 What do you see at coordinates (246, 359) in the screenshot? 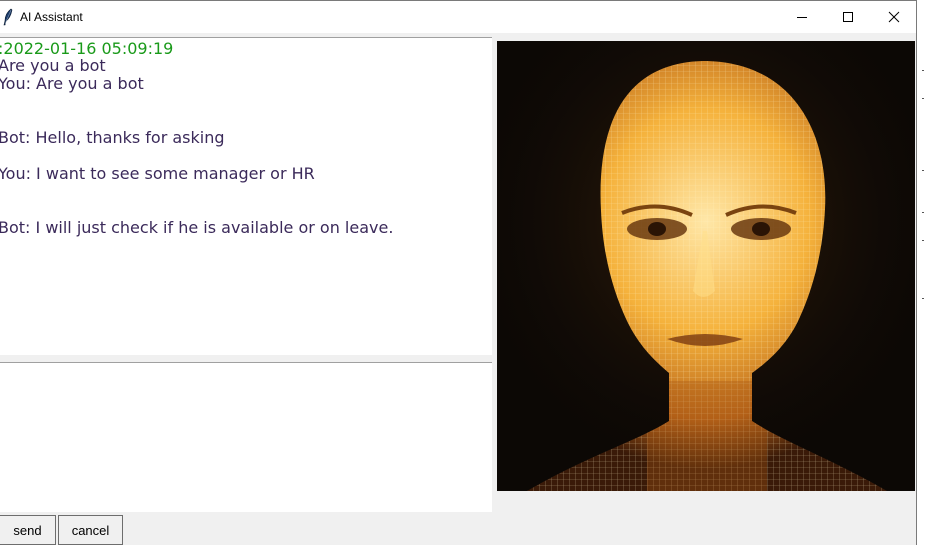
I see `pane-divider` at bounding box center [246, 359].